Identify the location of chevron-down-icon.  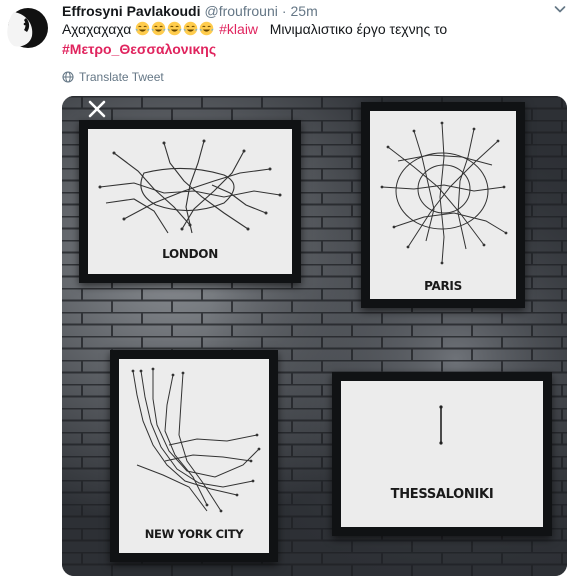
(560, 9).